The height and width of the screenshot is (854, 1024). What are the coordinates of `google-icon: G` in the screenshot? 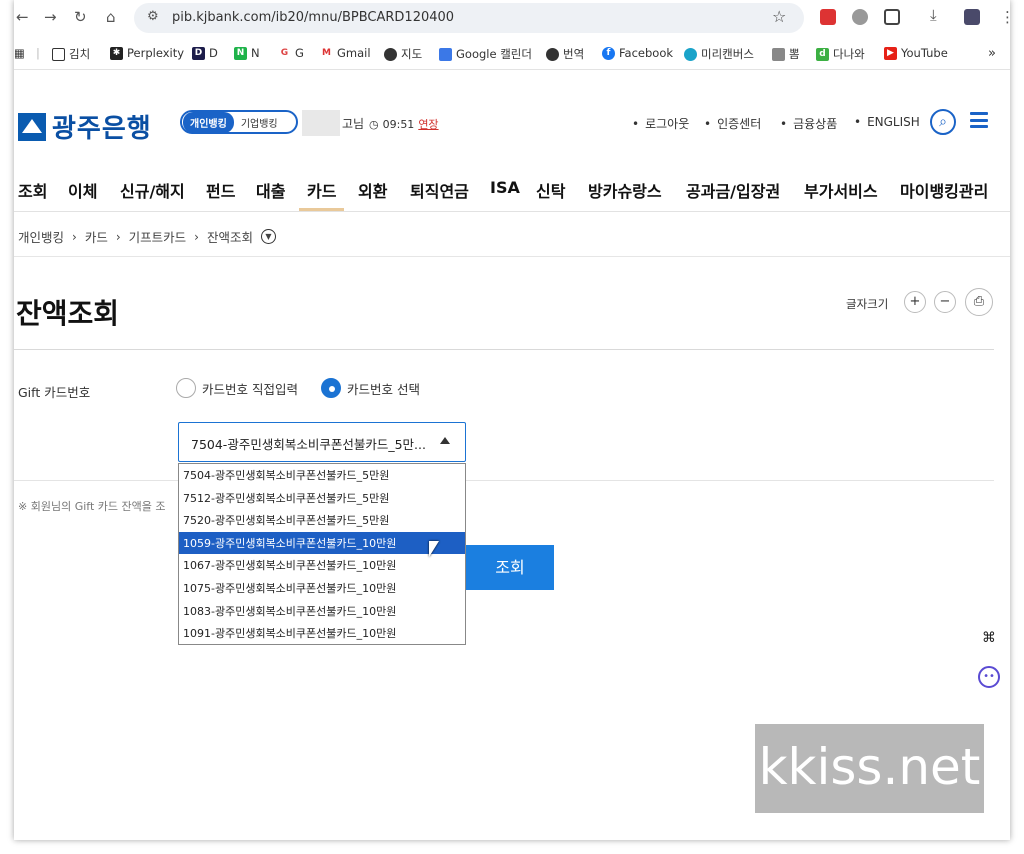 It's located at (284, 53).